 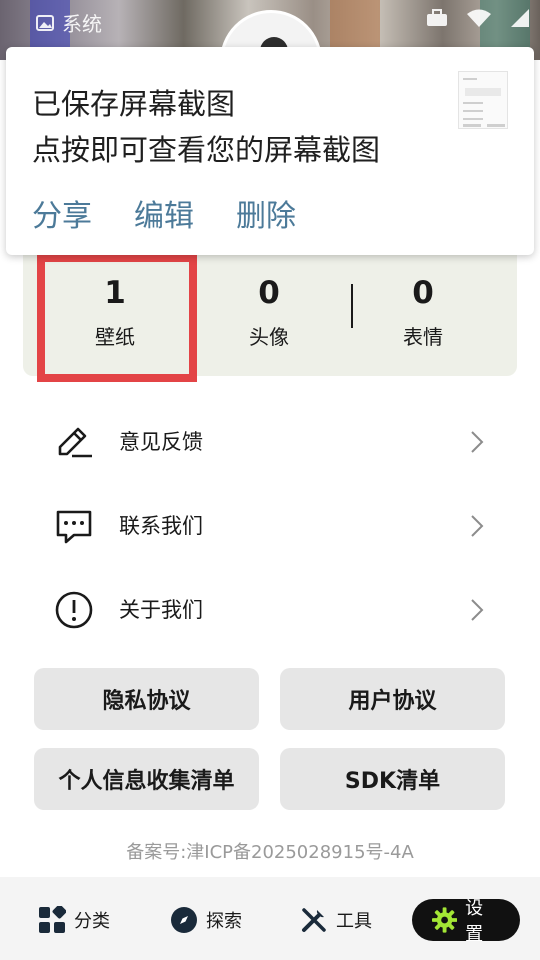 I want to click on info-icon, so click(x=74, y=610).